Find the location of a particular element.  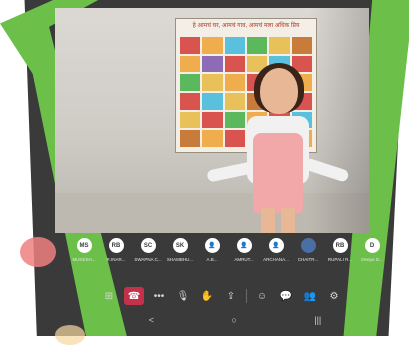

avatar-photo is located at coordinates (308, 245).